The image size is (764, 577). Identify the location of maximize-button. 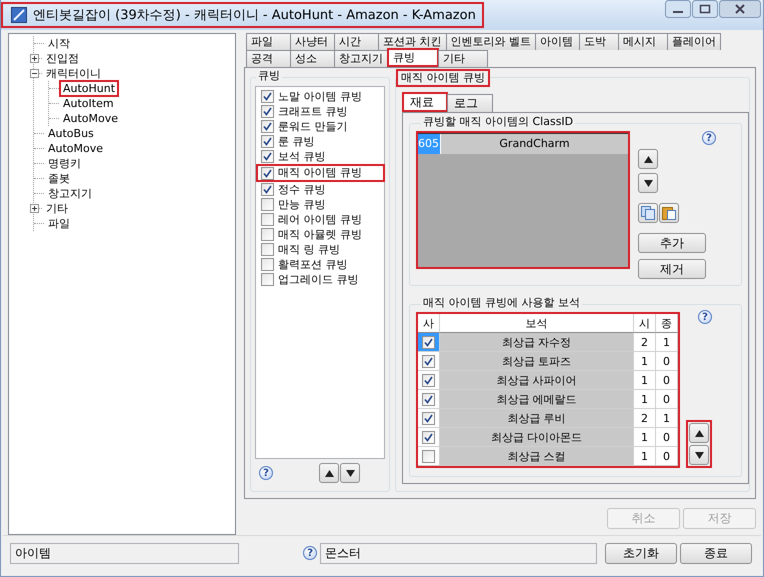
(705, 9).